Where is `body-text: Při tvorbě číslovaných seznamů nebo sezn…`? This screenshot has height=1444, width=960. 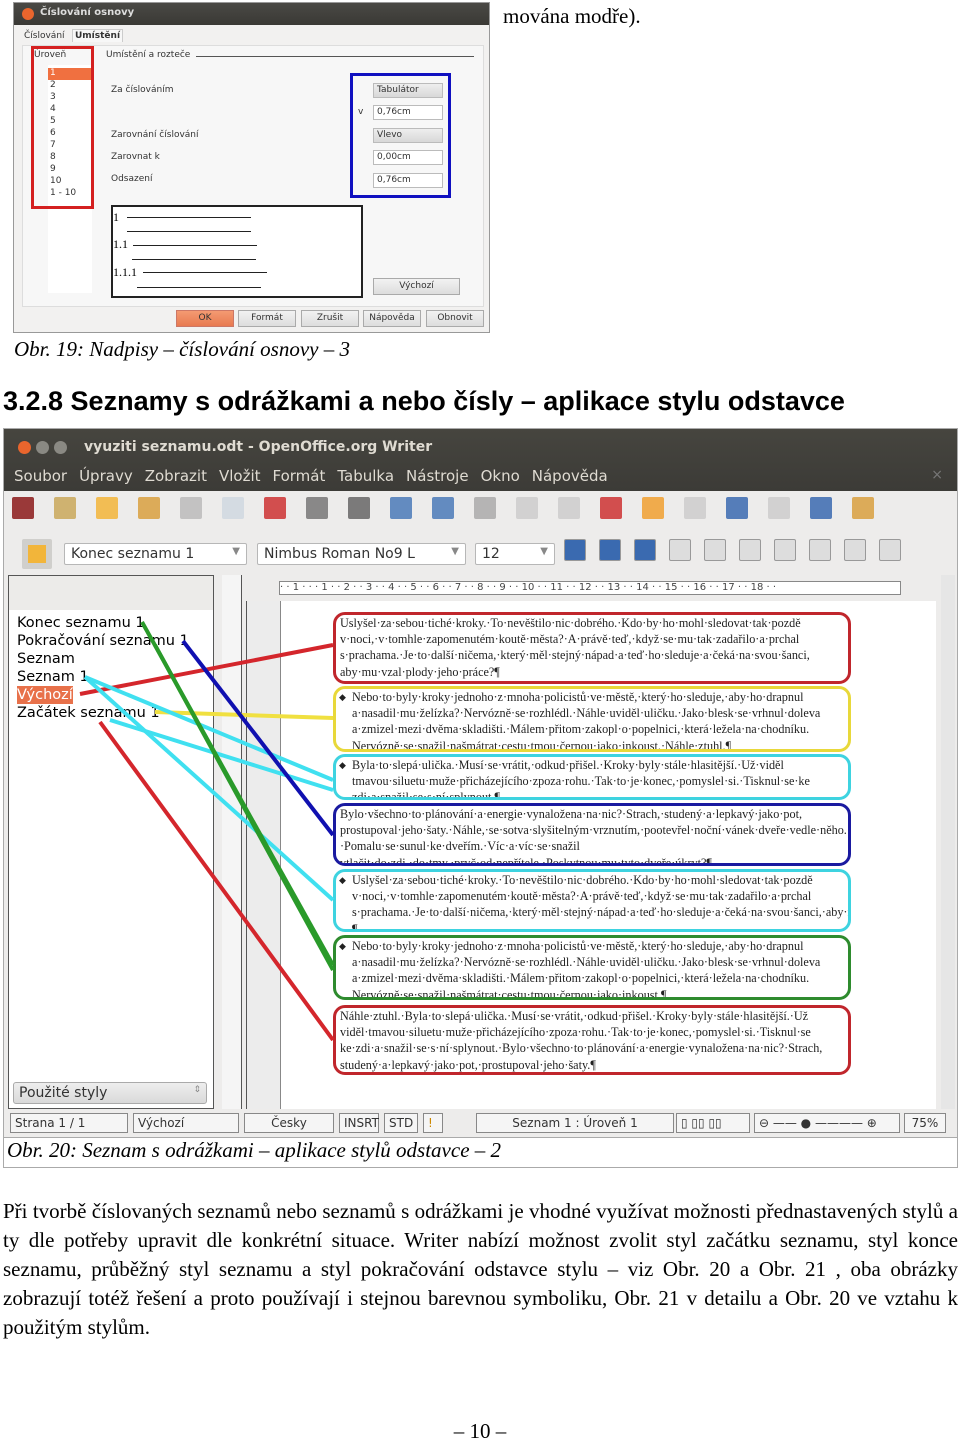 body-text: Při tvorbě číslovaných seznamů nebo sezn… is located at coordinates (480, 1269).